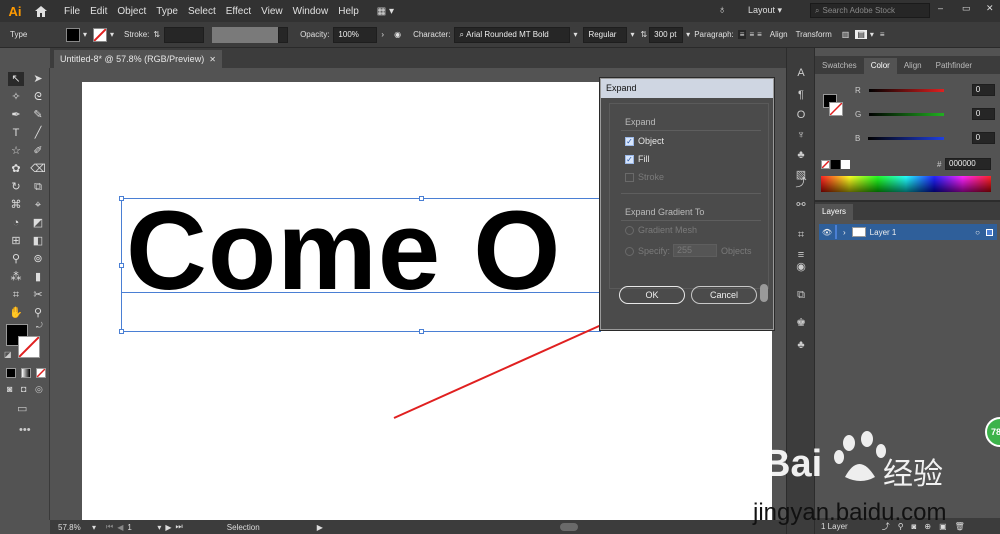  I want to click on blue-channel-slider, so click(906, 138).